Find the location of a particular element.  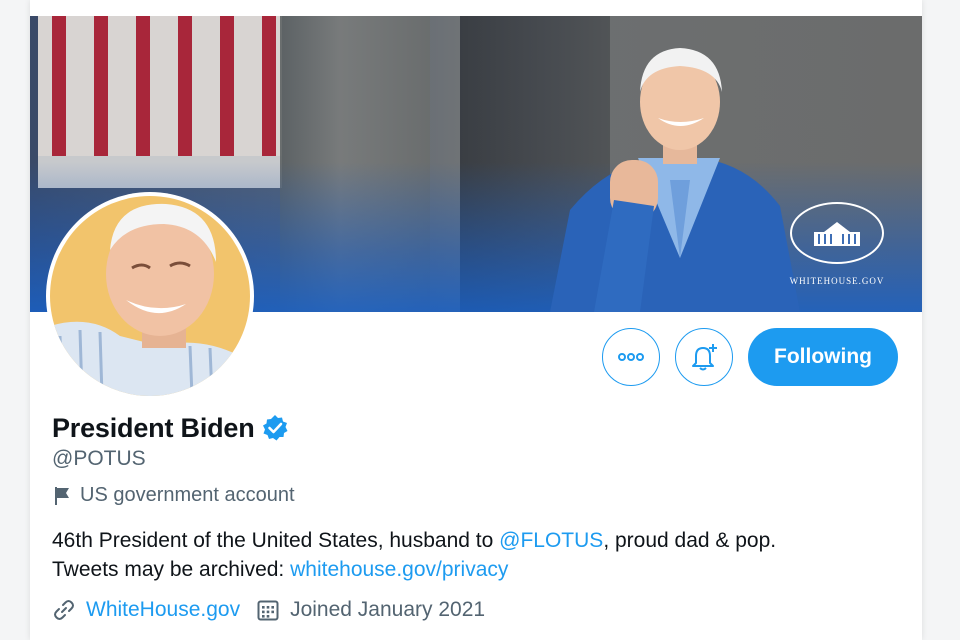

profile-meta: WhiteHouse.gov Joined January 2021 is located at coordinates (268, 610).